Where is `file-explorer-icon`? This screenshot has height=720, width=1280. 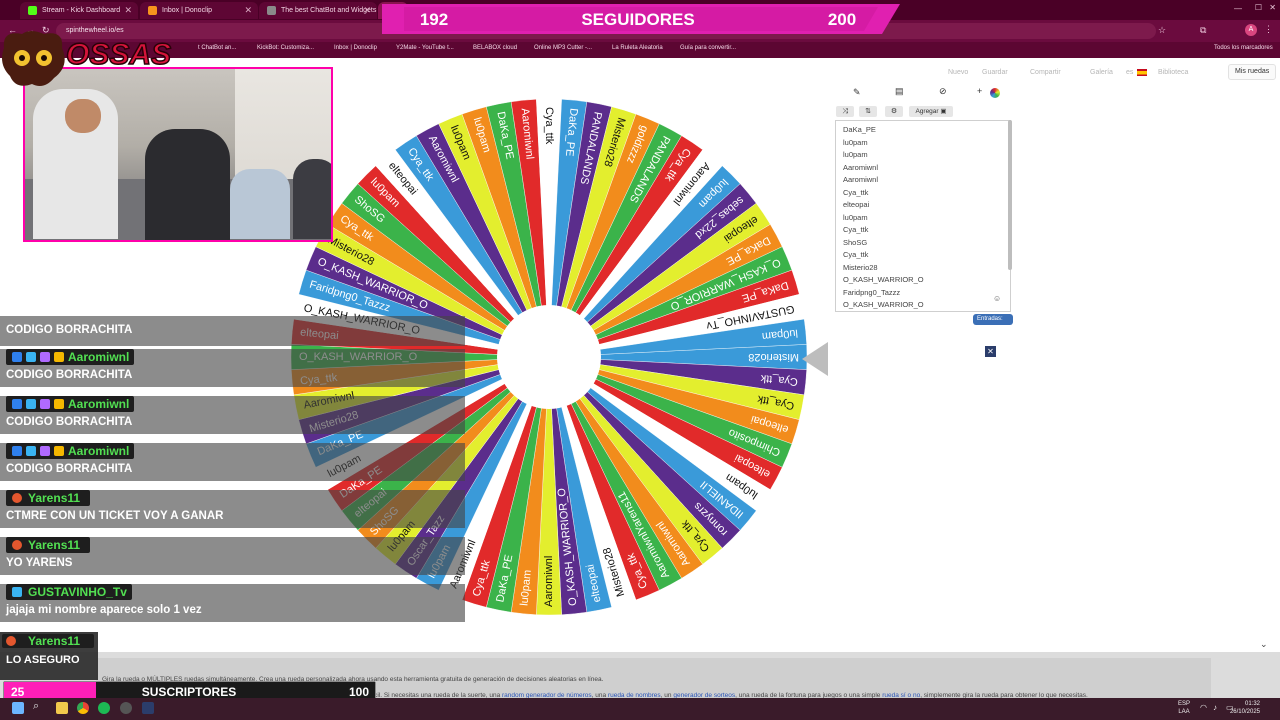
file-explorer-icon is located at coordinates (62, 708).